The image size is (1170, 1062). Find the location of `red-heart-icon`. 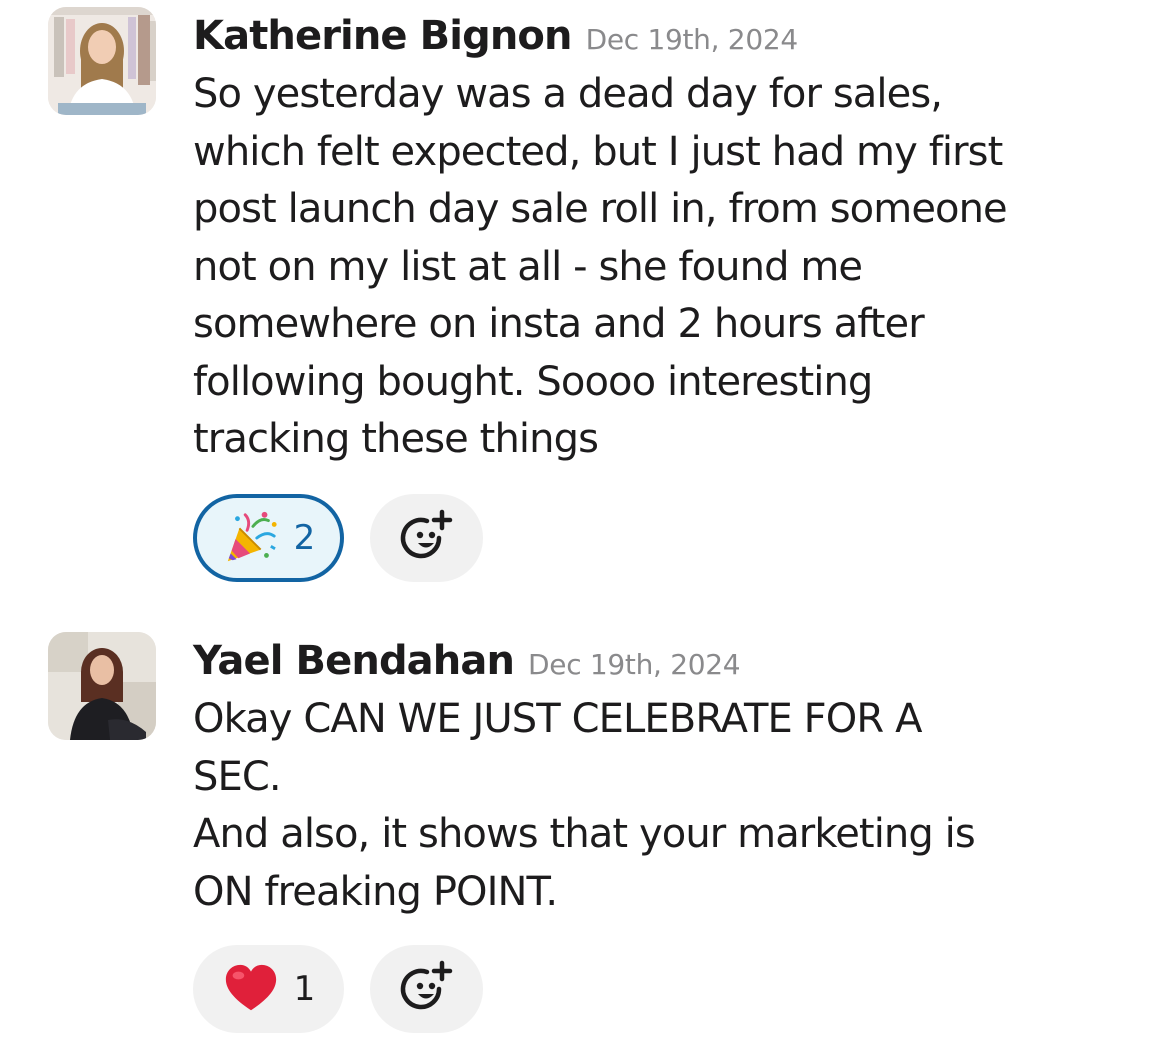

red-heart-icon is located at coordinates (250, 987).